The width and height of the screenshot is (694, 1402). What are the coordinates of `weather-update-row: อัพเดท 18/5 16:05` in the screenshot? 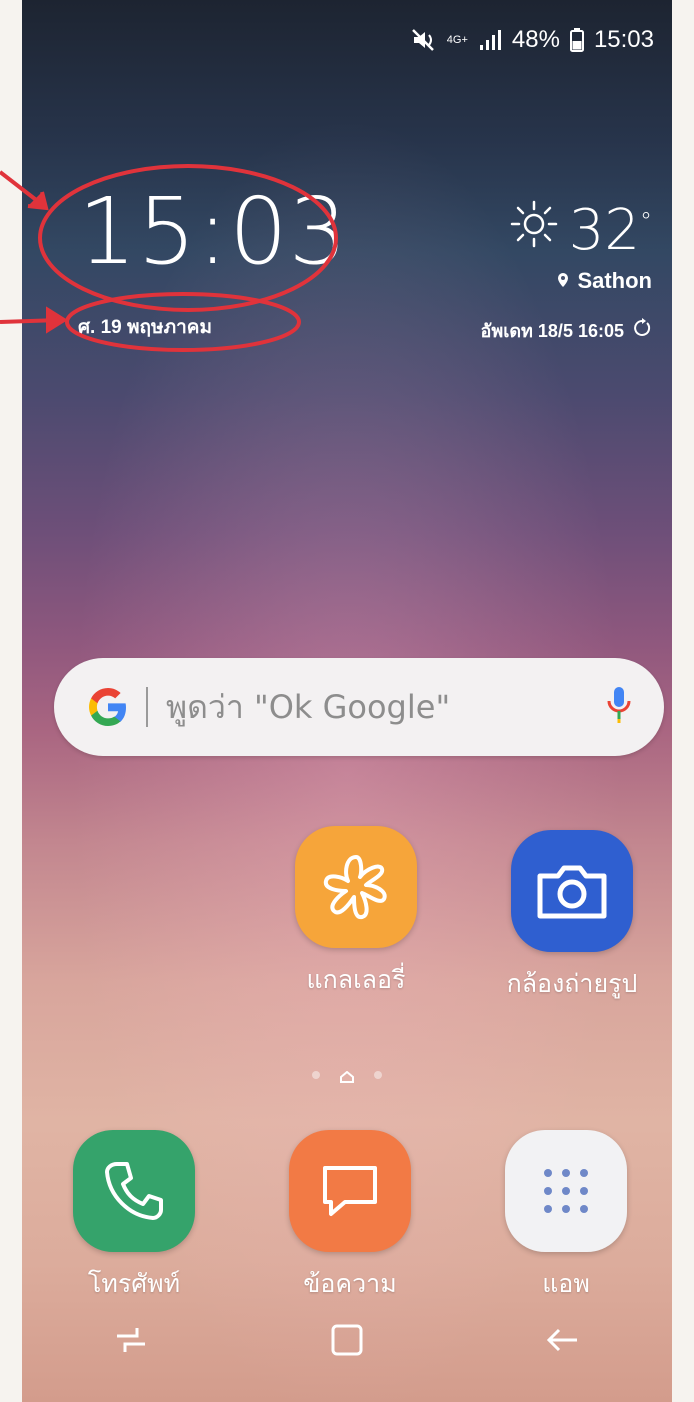 It's located at (566, 330).